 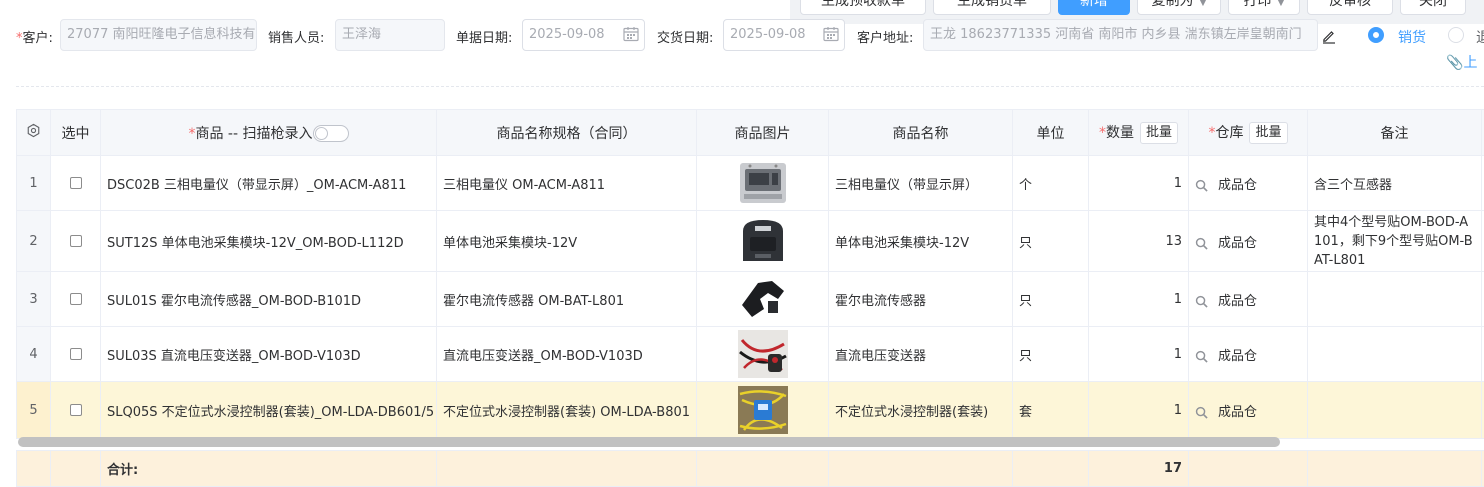 What do you see at coordinates (992, 7) in the screenshot?
I see `generate-sales-button: 生成销货单` at bounding box center [992, 7].